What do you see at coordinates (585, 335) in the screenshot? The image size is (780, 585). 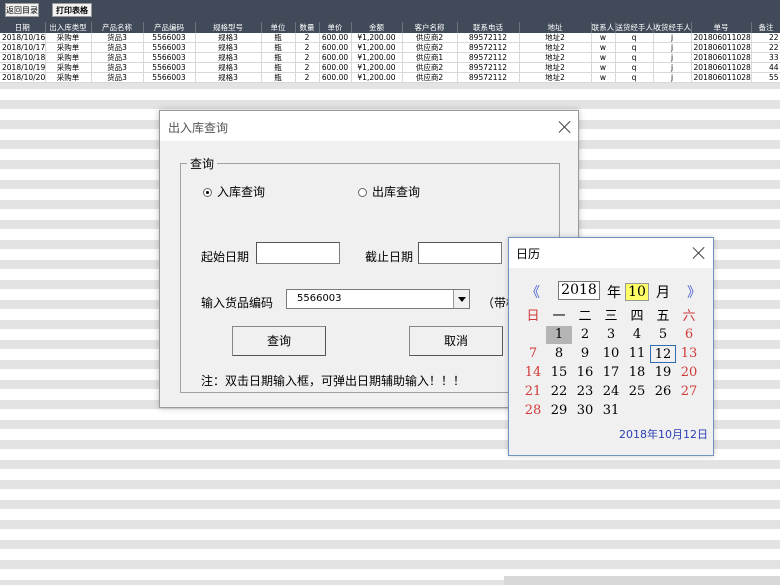 I see `calendar-day: 2` at bounding box center [585, 335].